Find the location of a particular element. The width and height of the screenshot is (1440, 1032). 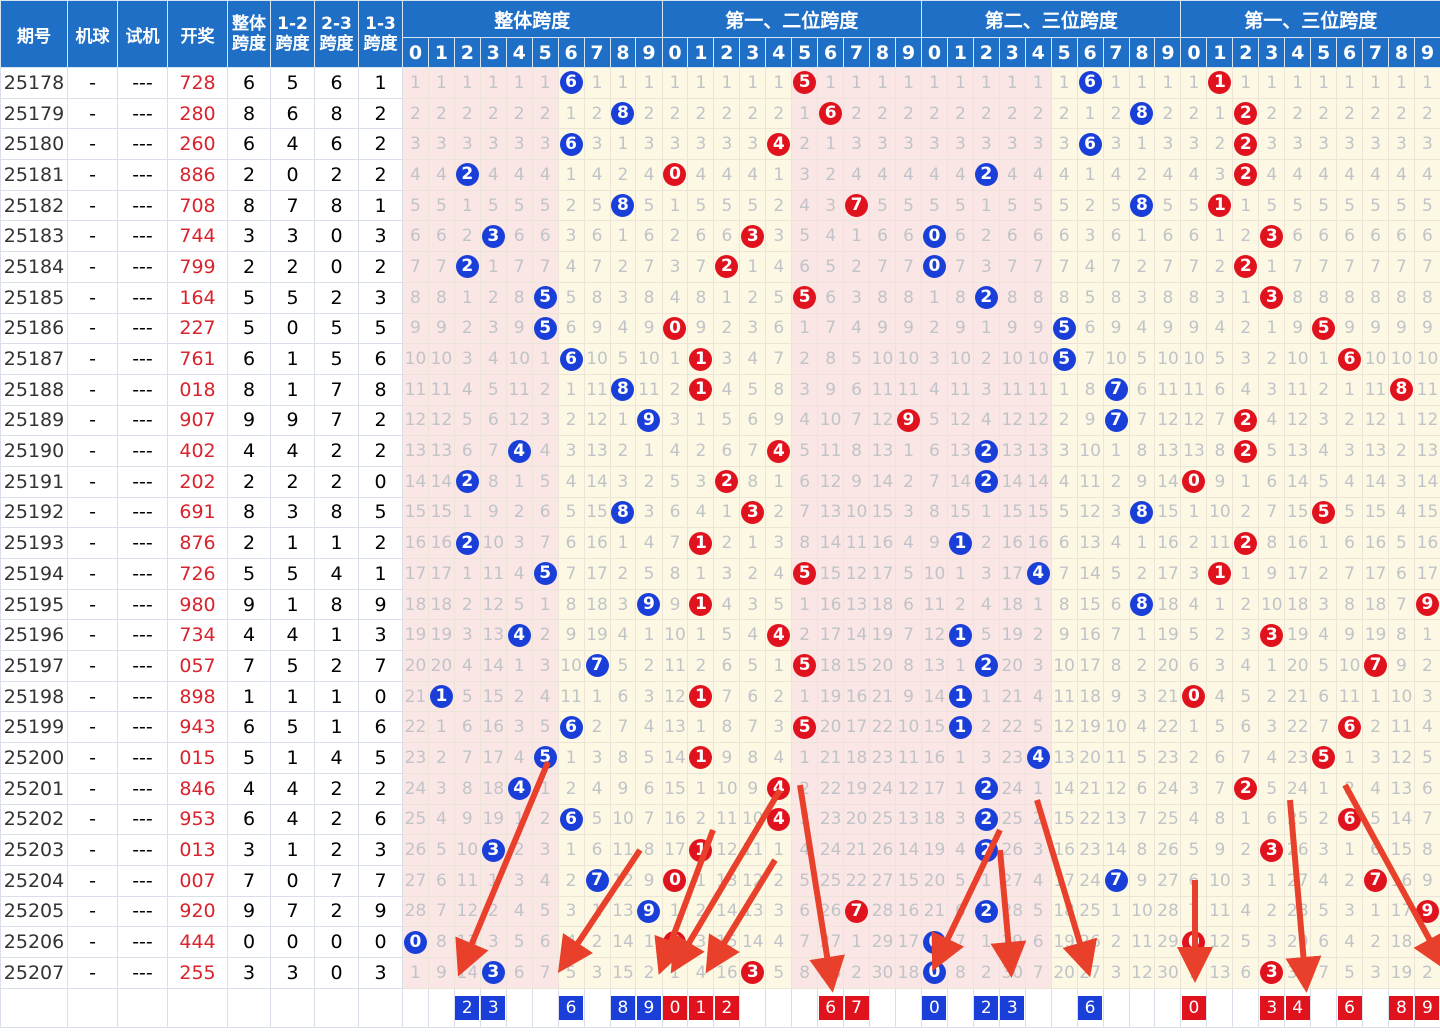

miss-count-cell: 27 is located at coordinates (1168, 880).